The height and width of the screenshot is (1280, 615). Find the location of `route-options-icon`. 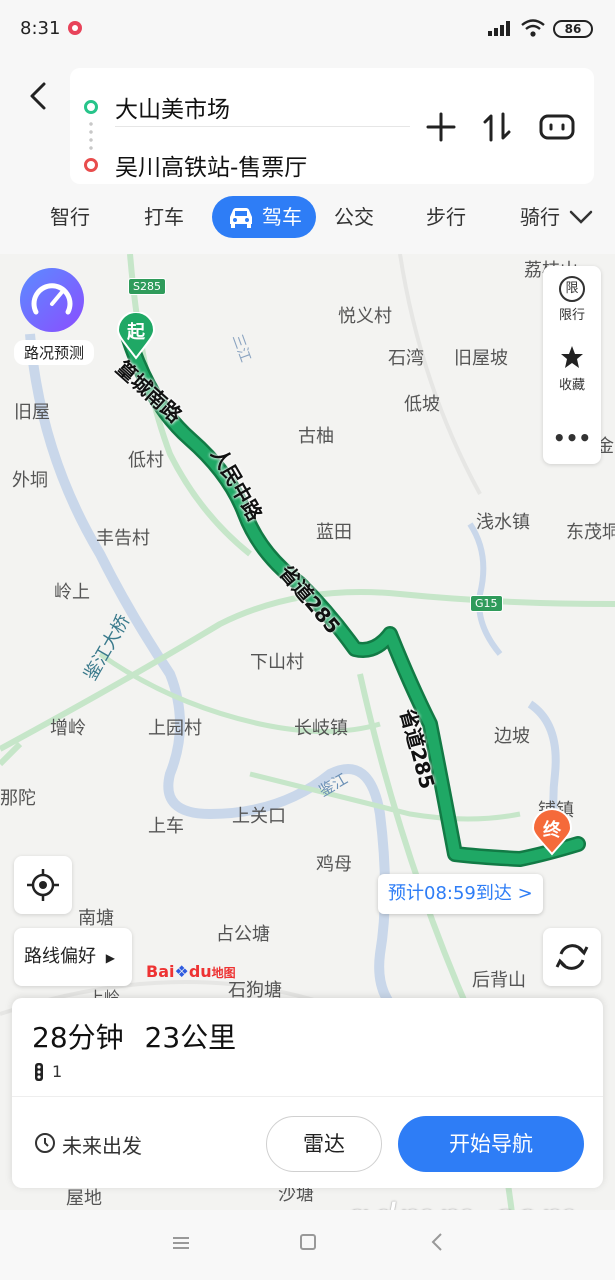

route-options-icon is located at coordinates (557, 127).